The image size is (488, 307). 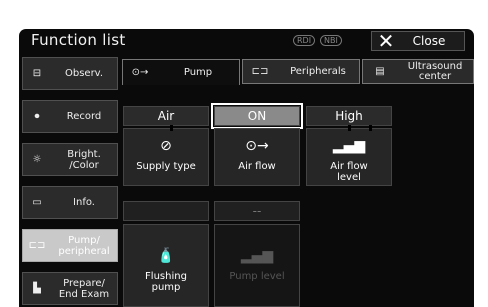 I want to click on sidebar-label: Observ., so click(x=83, y=73).